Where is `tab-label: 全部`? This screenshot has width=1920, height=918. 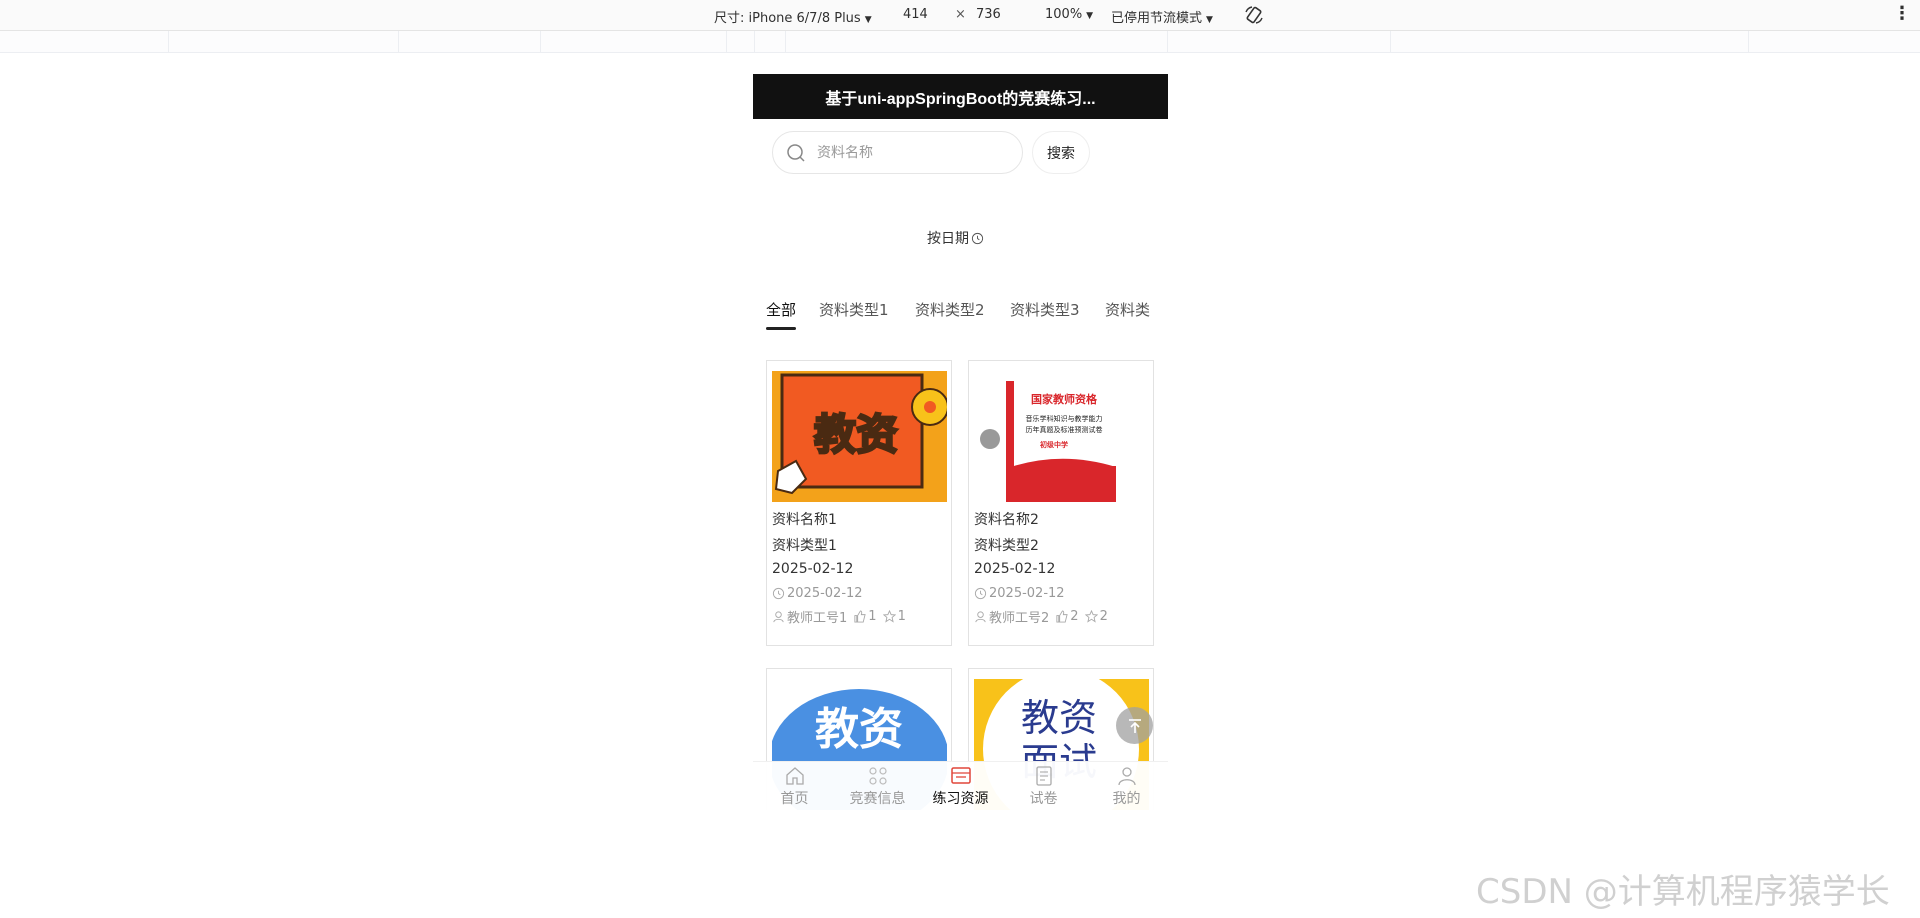
tab-label: 全部 is located at coordinates (781, 310).